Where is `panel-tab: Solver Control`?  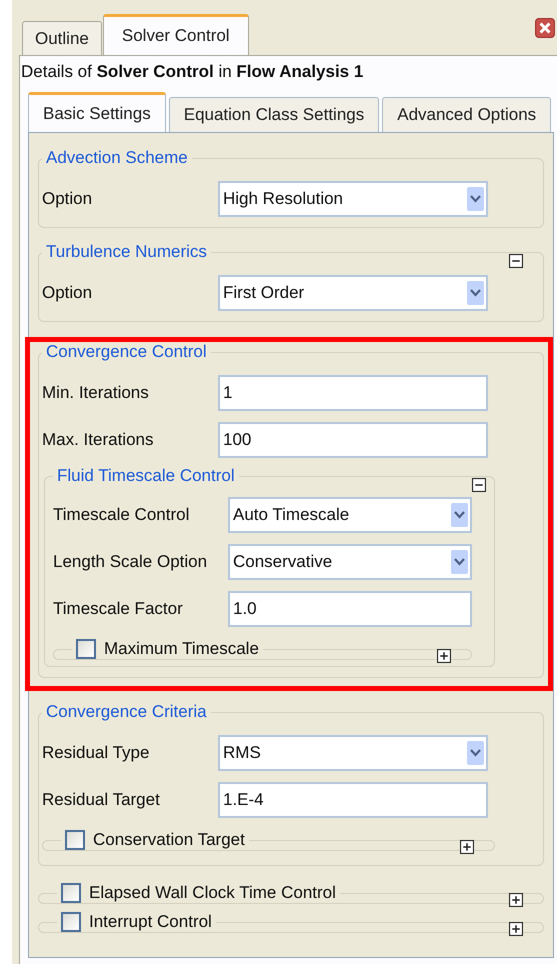
panel-tab: Solver Control is located at coordinates (175, 34).